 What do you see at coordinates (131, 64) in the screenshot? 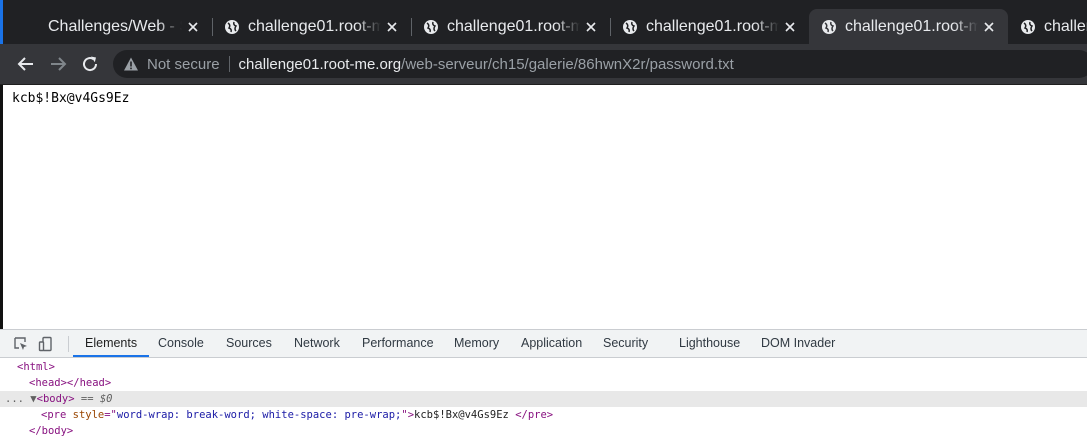
I see `warning-triangle-icon` at bounding box center [131, 64].